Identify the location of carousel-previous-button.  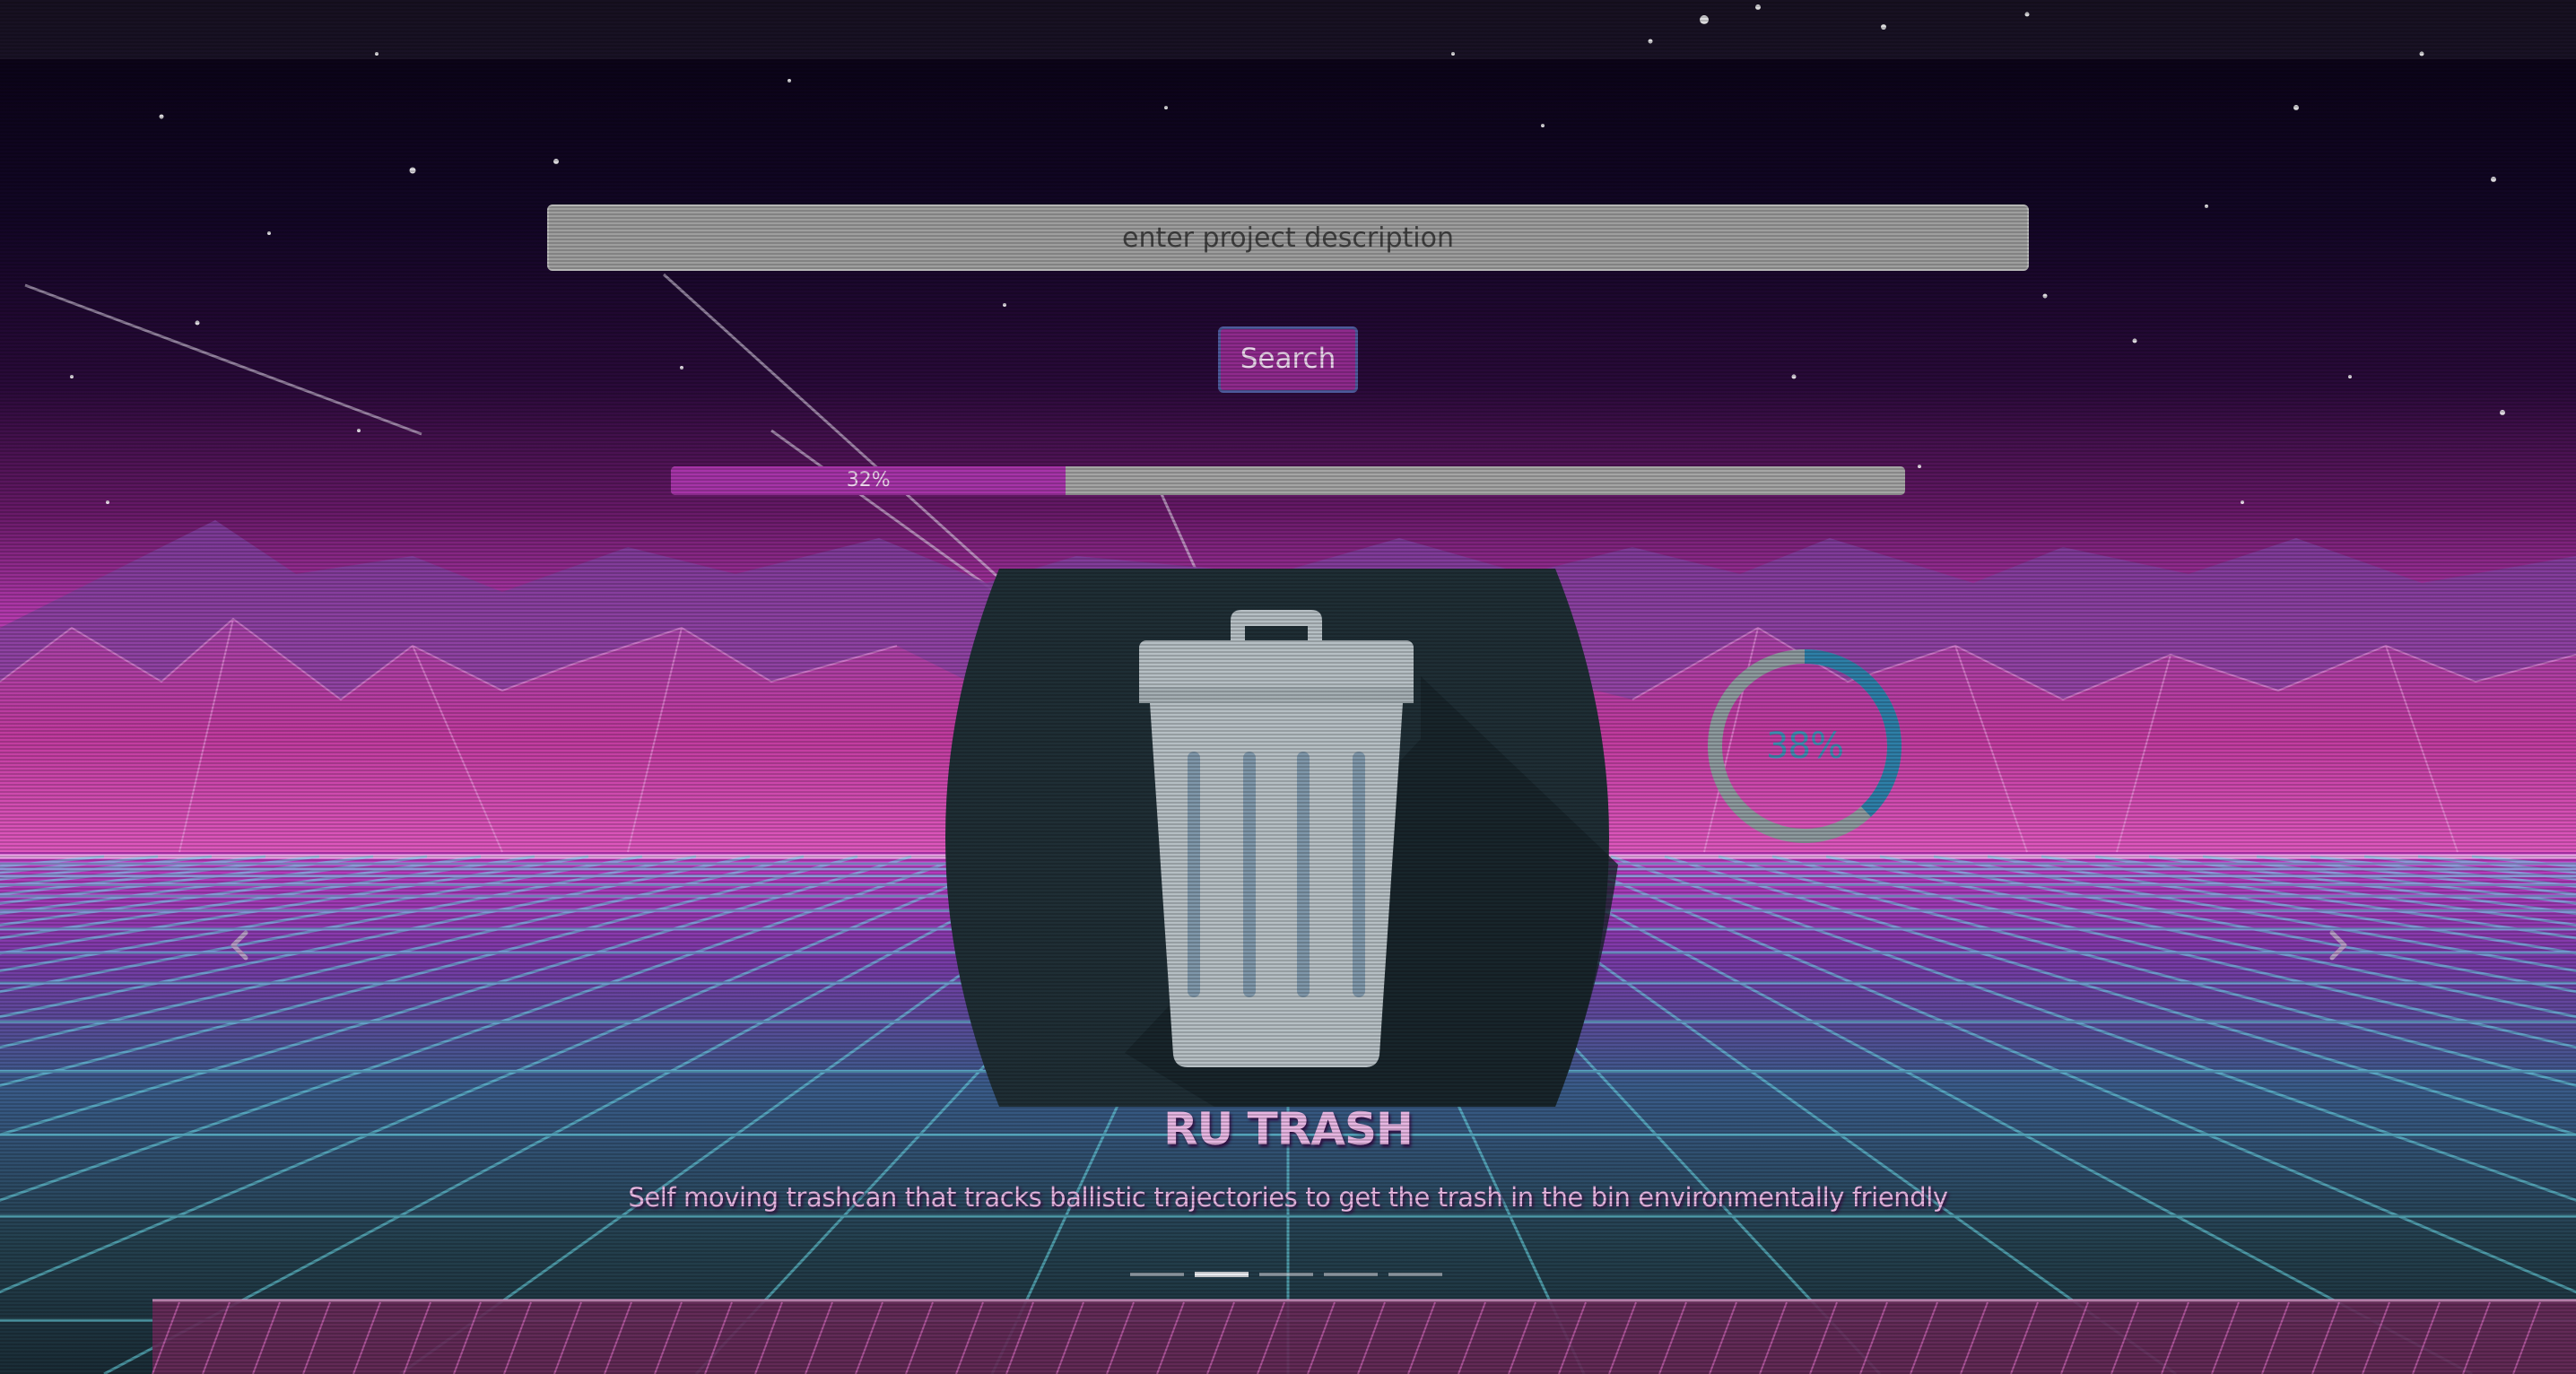
(240, 945).